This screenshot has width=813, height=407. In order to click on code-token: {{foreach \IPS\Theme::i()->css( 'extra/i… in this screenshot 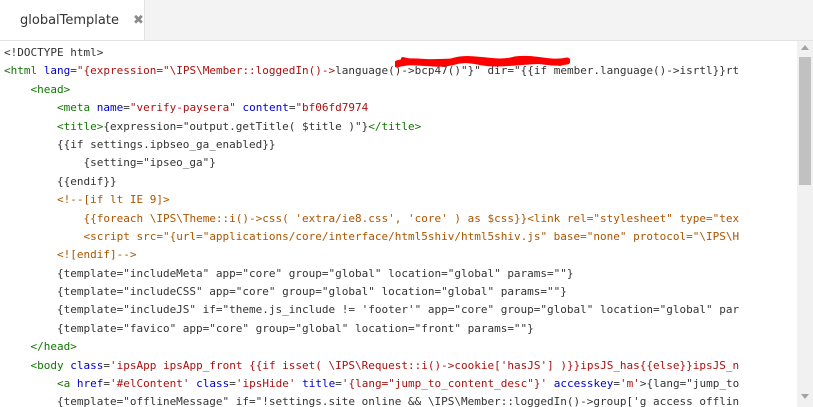, I will do `click(411, 218)`.